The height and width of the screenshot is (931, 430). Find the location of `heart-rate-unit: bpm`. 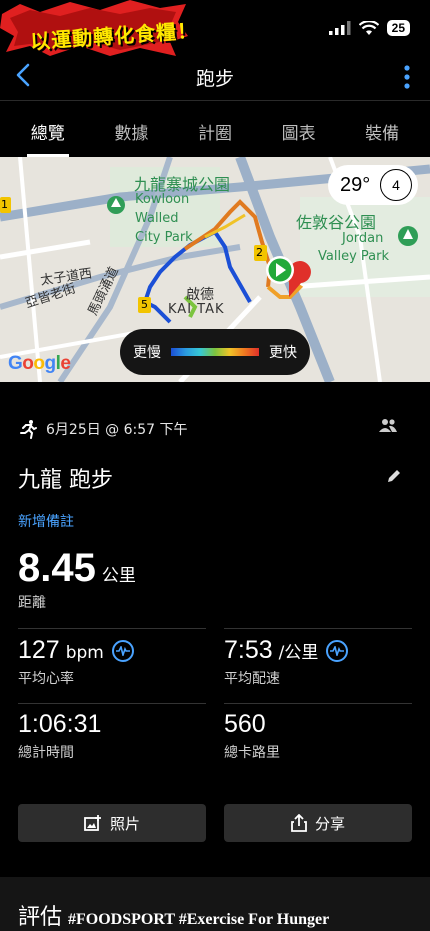

heart-rate-unit: bpm is located at coordinates (84, 653).